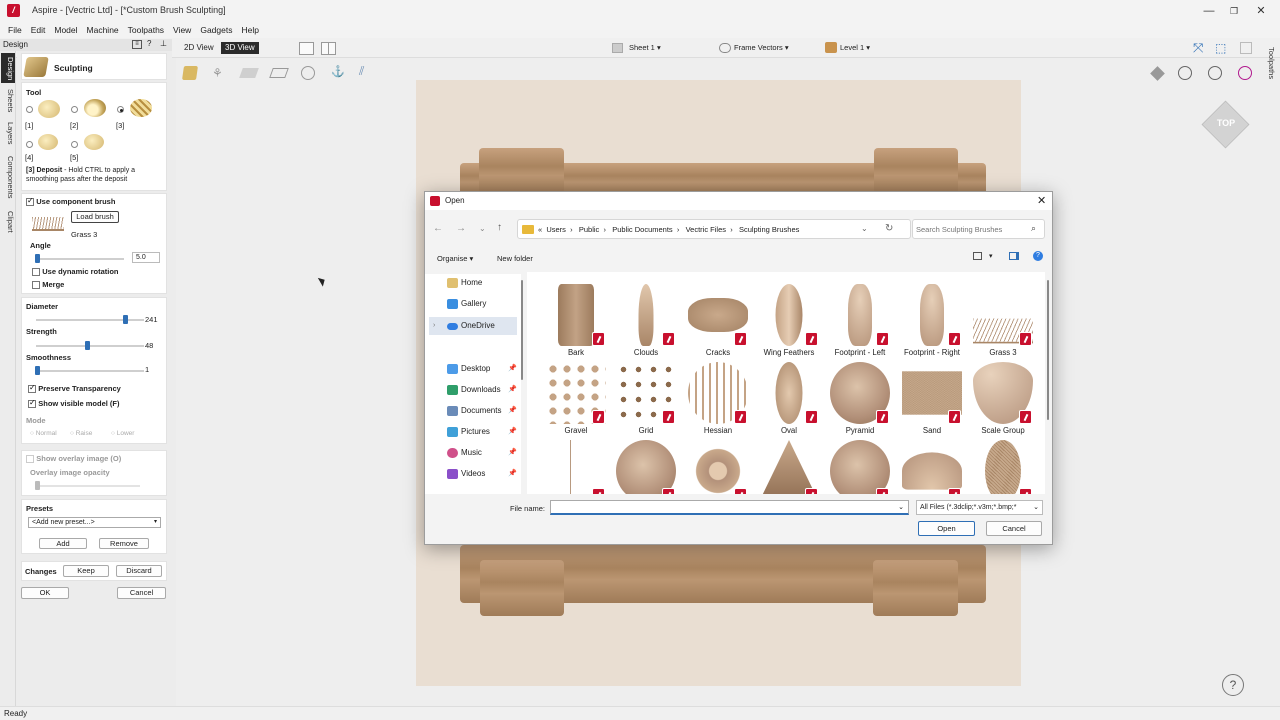 The image size is (1280, 720). Describe the element at coordinates (74, 403) in the screenshot. I see `show-visible-model: Show visible model (F)` at that location.